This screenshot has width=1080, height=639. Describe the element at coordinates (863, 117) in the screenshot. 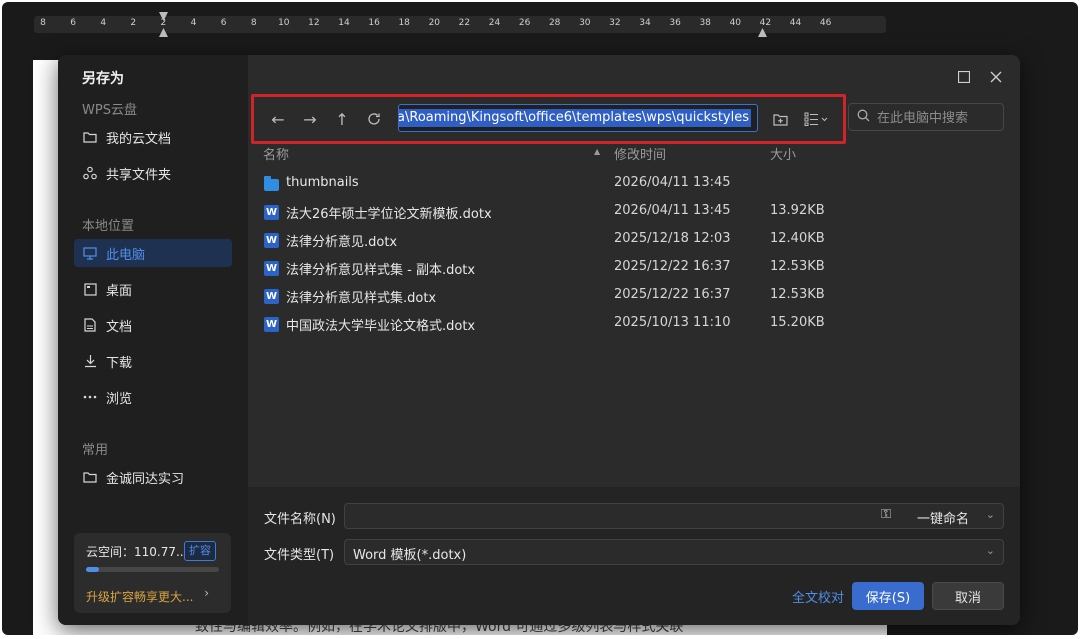

I see `search-icon` at that location.